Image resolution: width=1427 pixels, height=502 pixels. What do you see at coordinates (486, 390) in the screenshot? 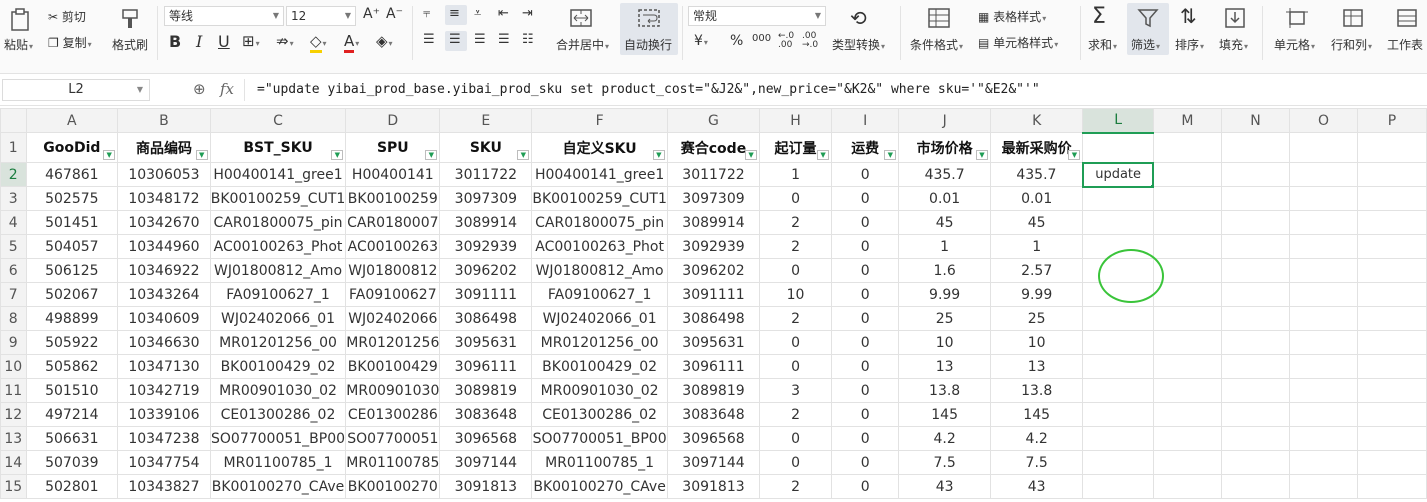
I see `cell: 3089819` at bounding box center [486, 390].